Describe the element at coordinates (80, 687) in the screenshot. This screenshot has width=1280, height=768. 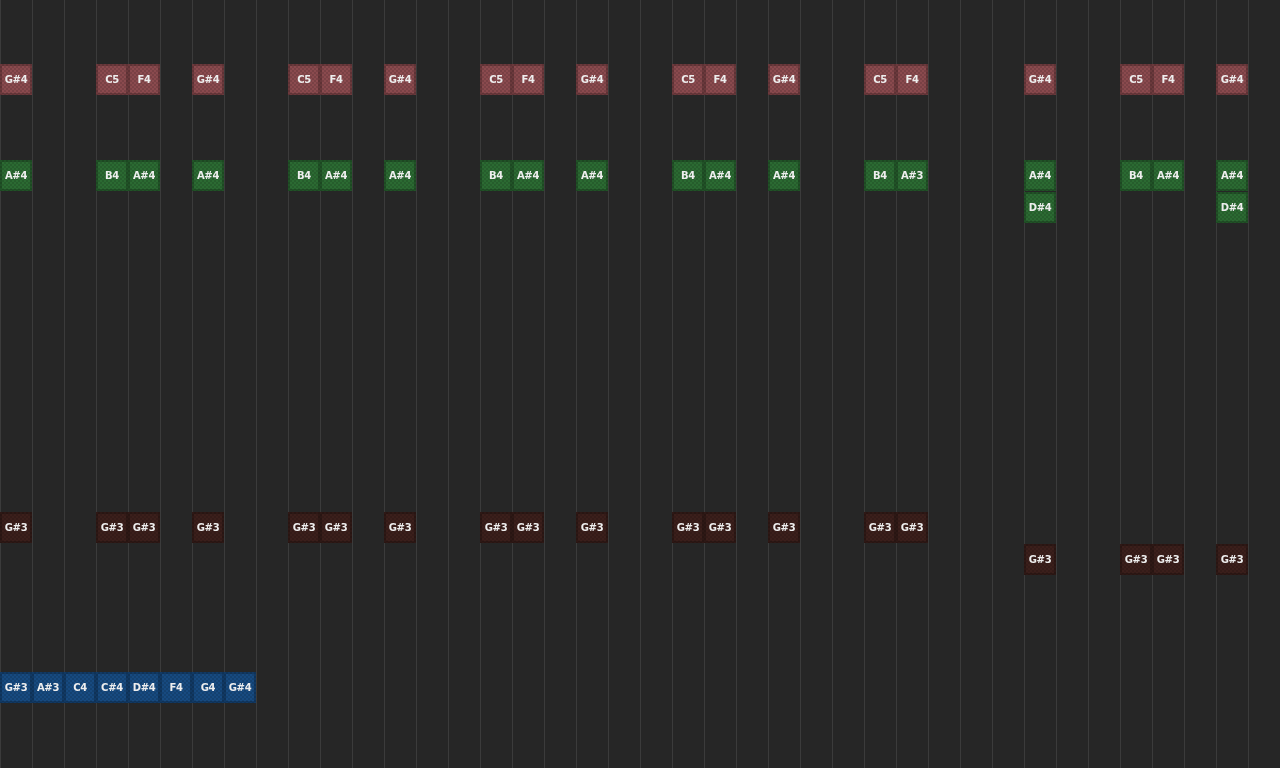
I see `note-block: C4` at that location.